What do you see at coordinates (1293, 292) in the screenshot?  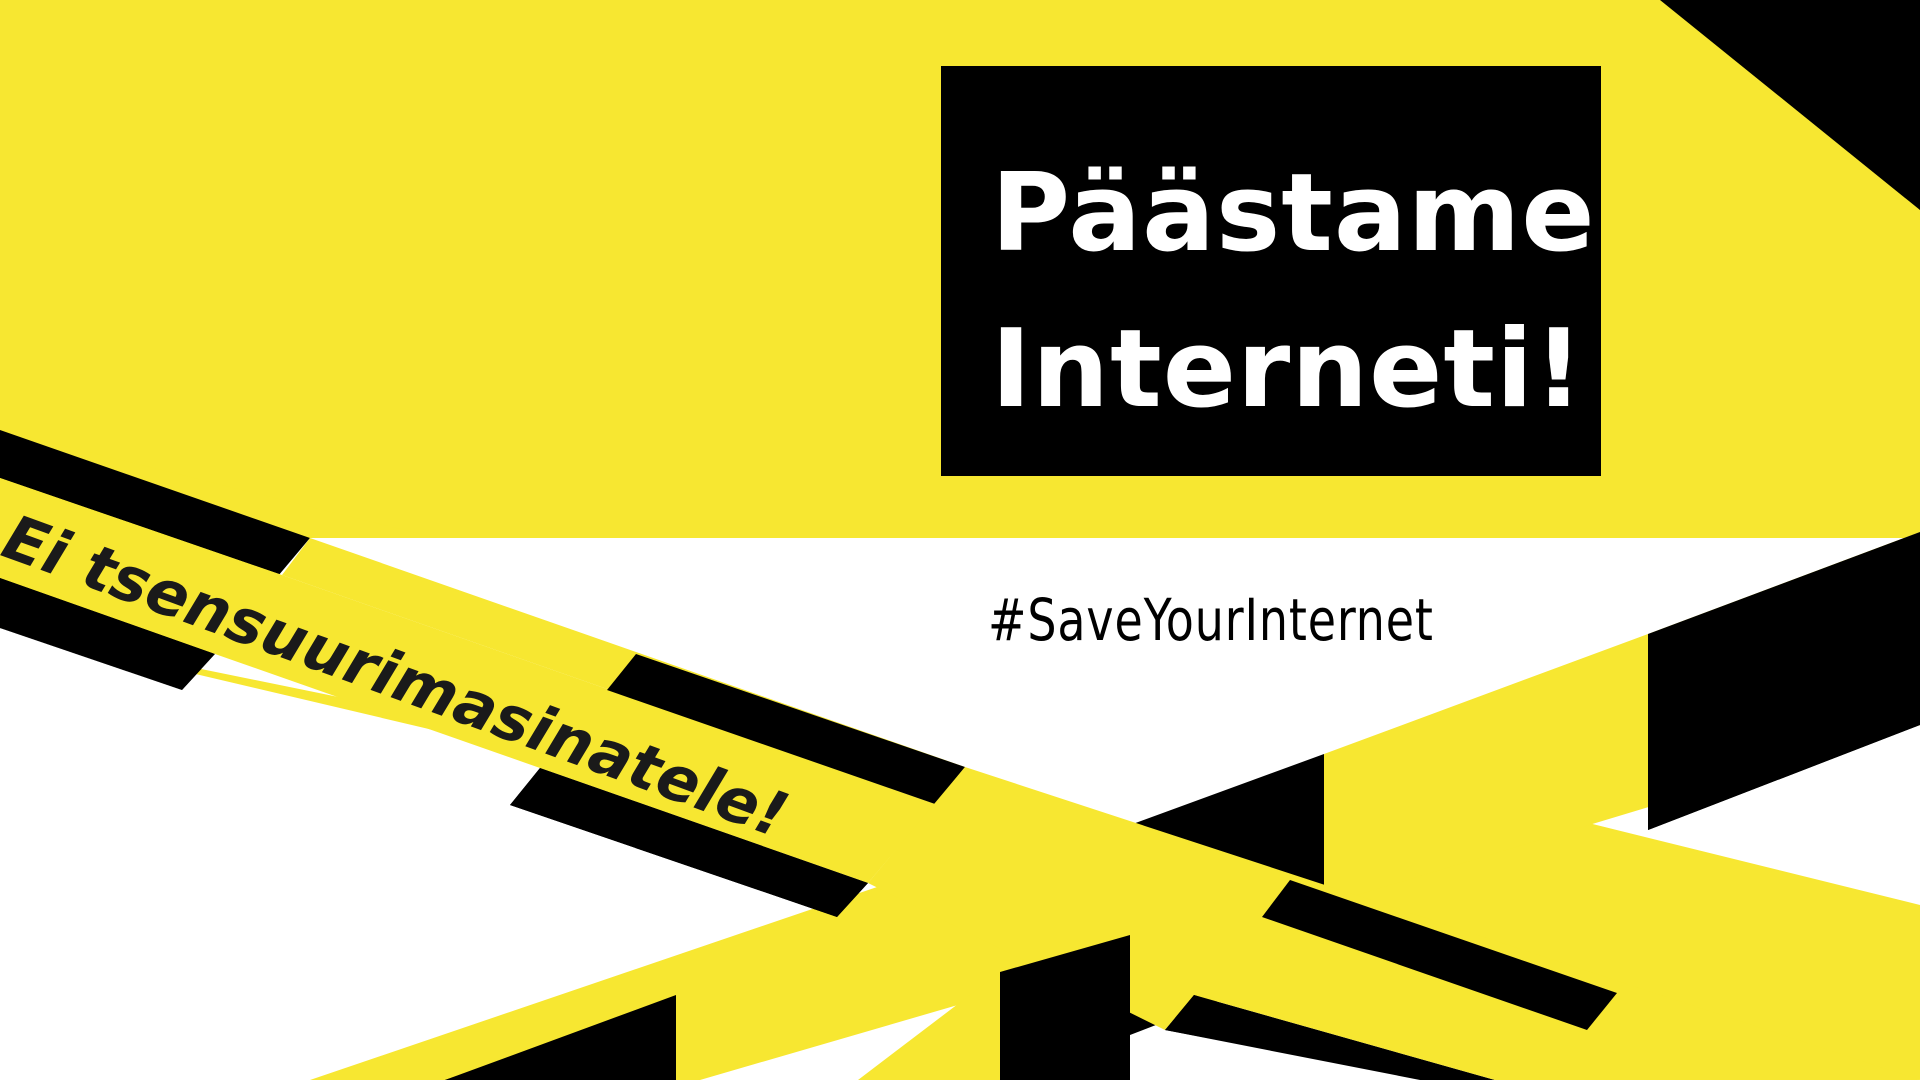 I see `headline: Päästame Interneti!` at bounding box center [1293, 292].